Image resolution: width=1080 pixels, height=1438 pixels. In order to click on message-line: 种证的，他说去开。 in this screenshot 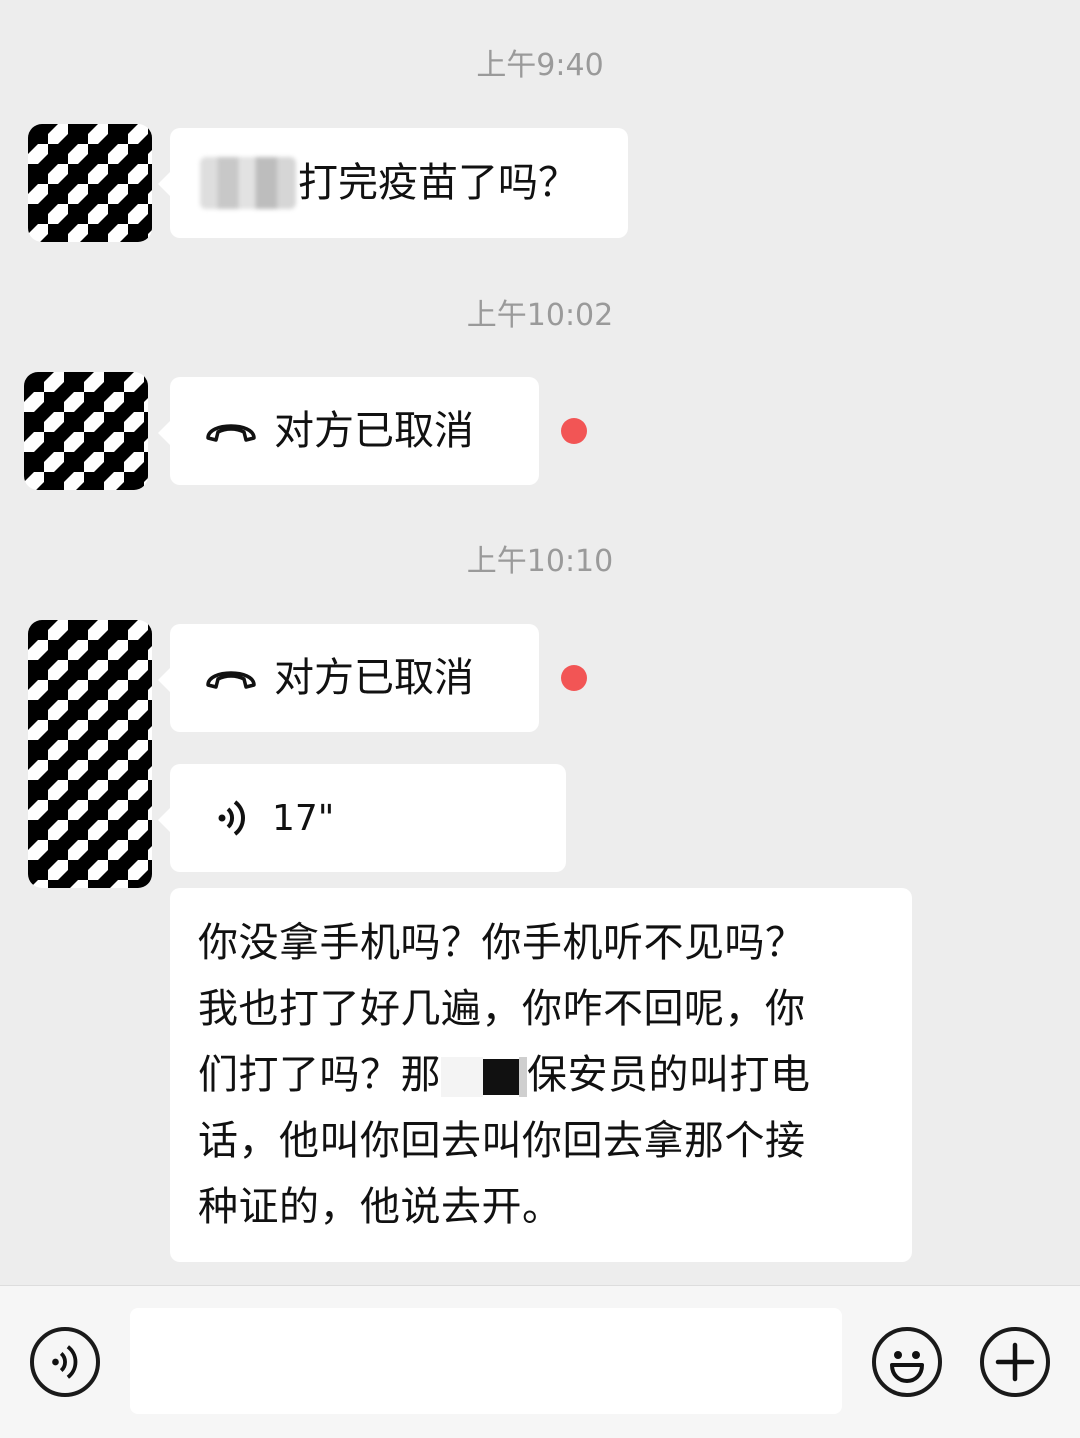, I will do `click(380, 1207)`.